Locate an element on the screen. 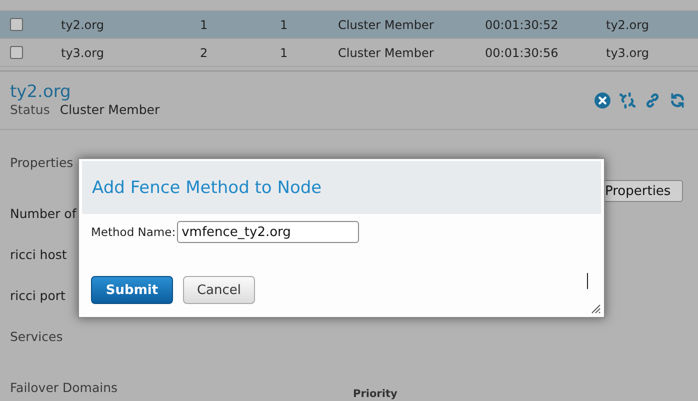 This screenshot has height=401, width=698. cancel-button: Cancel is located at coordinates (219, 290).